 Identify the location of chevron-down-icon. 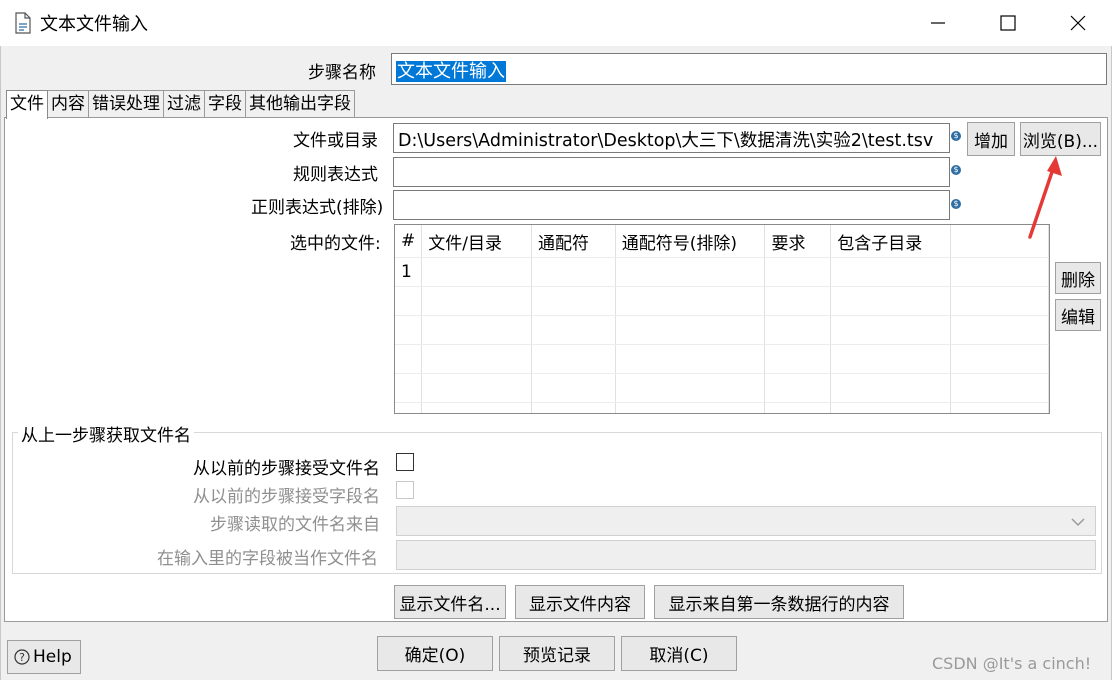
(1078, 522).